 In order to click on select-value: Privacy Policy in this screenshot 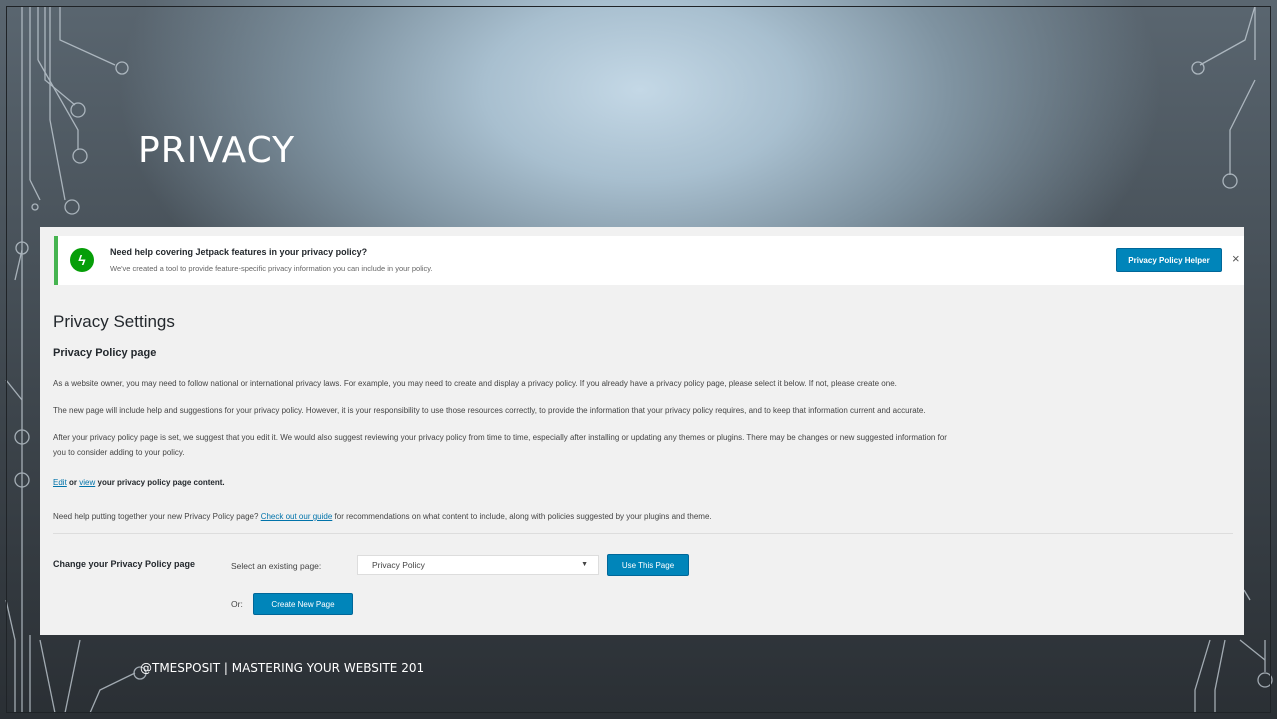, I will do `click(398, 565)`.